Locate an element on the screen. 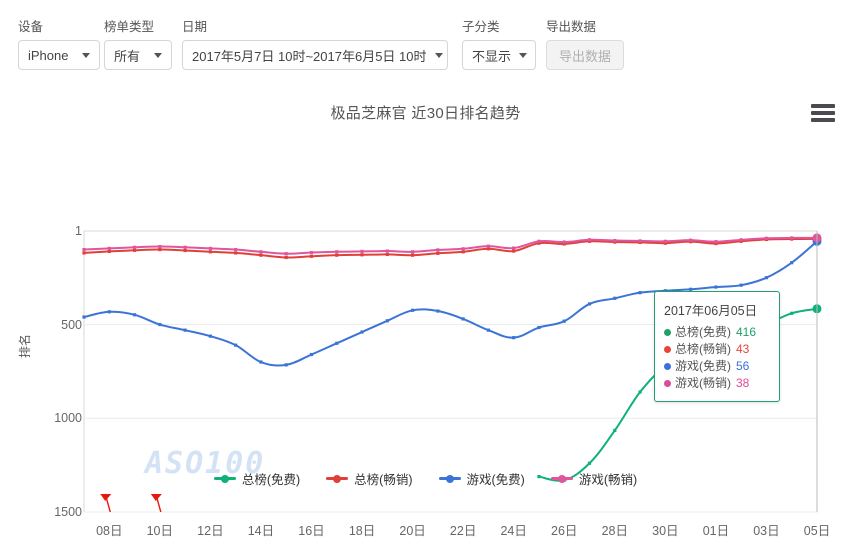 Image resolution: width=851 pixels, height=540 pixels. legend-item: 游戏(免费) is located at coordinates (481, 478).